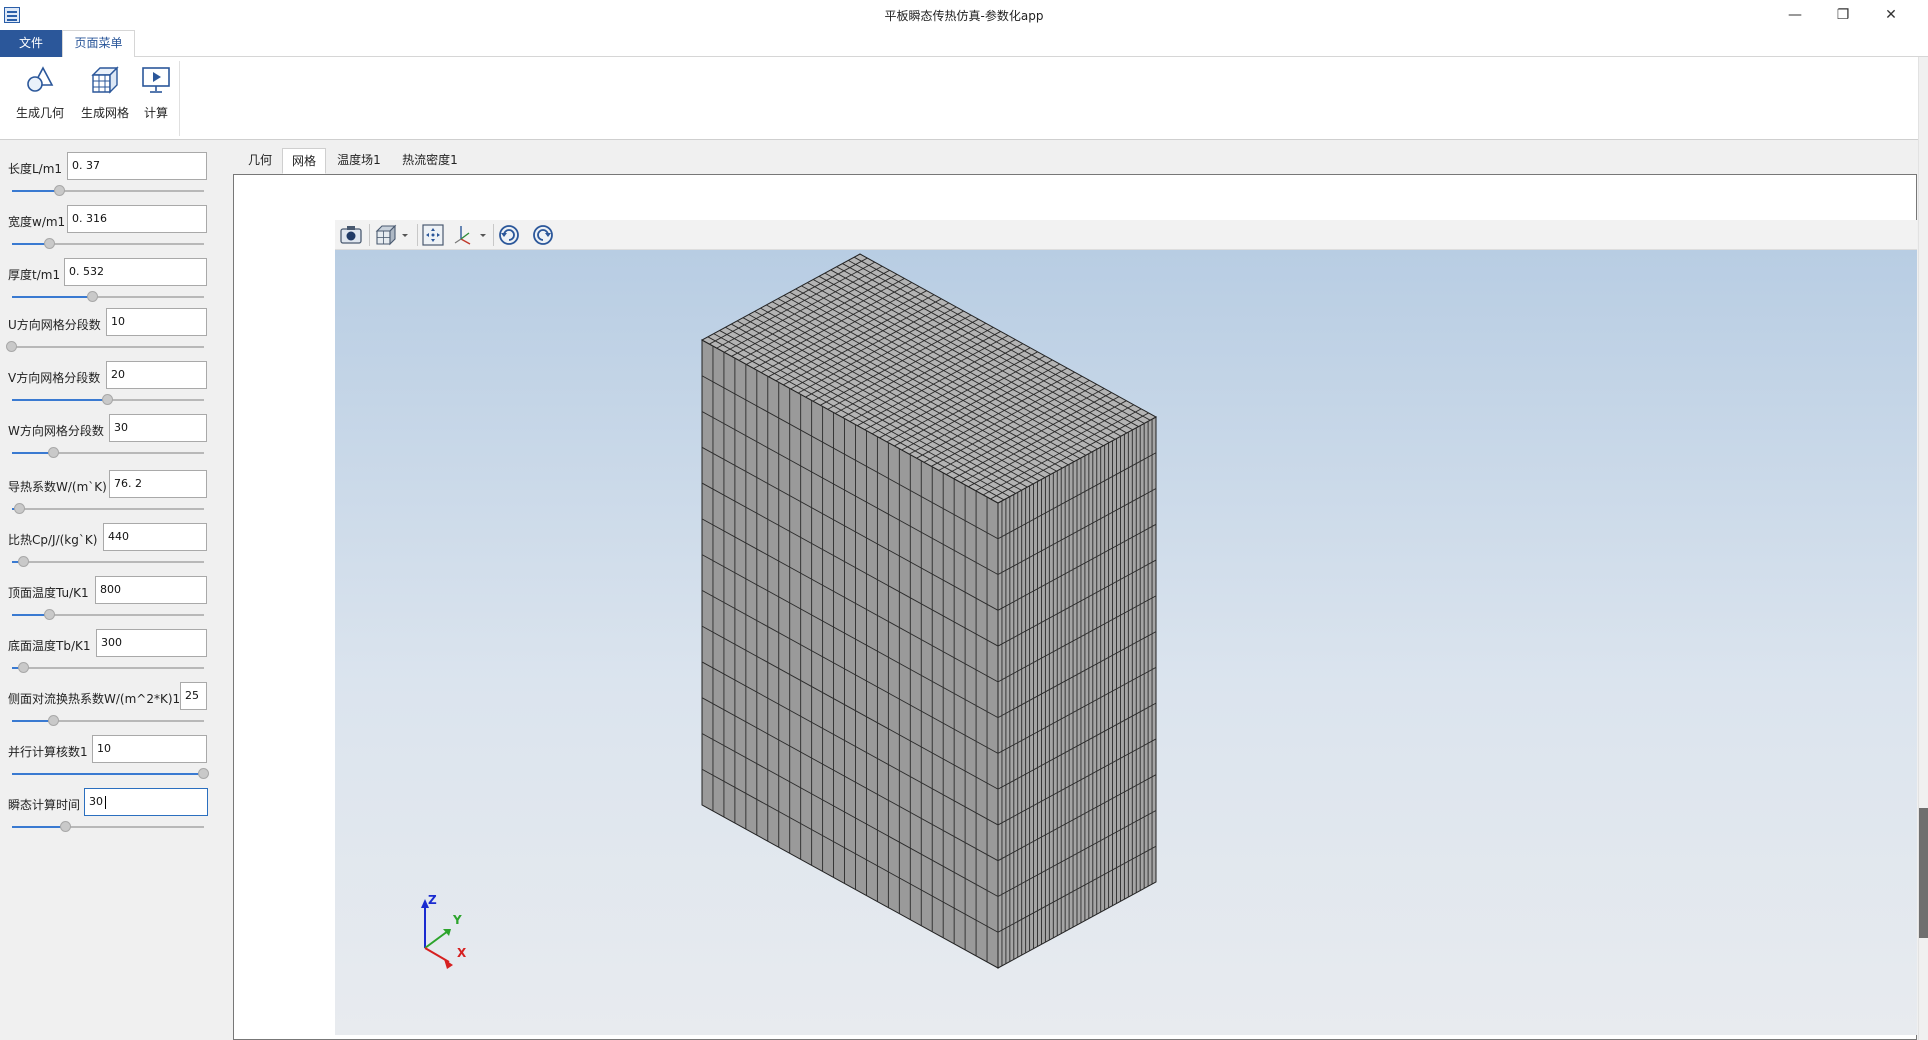 This screenshot has height=1040, width=1928. Describe the element at coordinates (39, 827) in the screenshot. I see `param-slider-fill-transient-time` at that location.